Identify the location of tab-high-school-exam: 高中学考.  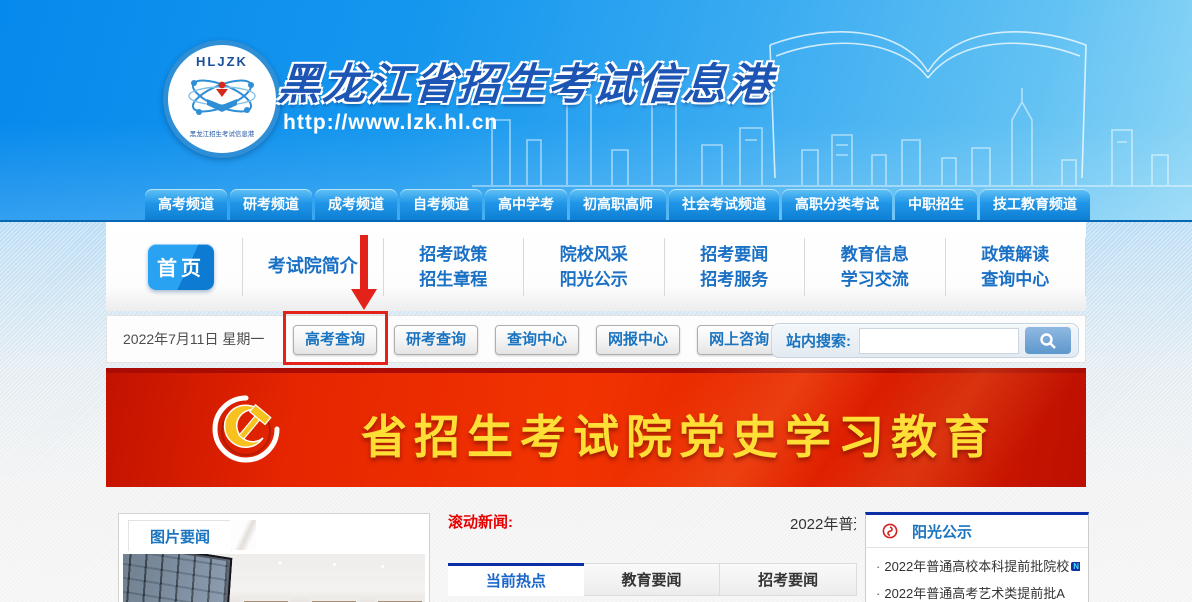
(526, 204).